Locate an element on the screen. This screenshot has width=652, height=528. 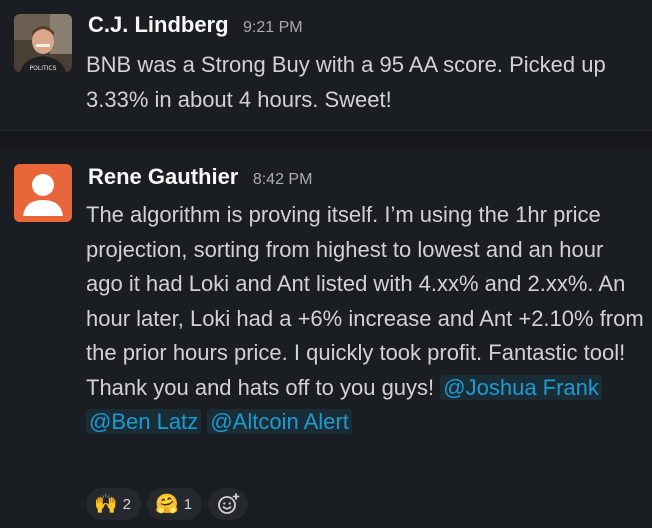
add-reaction-button is located at coordinates (228, 504).